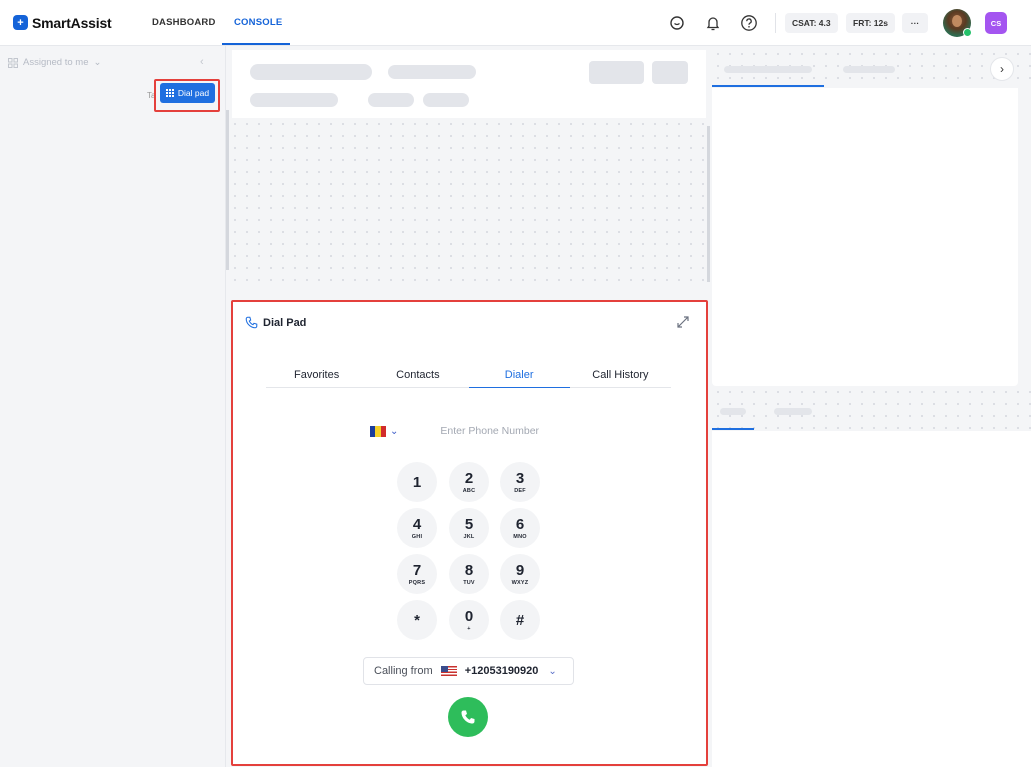  I want to click on user-initials-badge: CS, so click(996, 23).